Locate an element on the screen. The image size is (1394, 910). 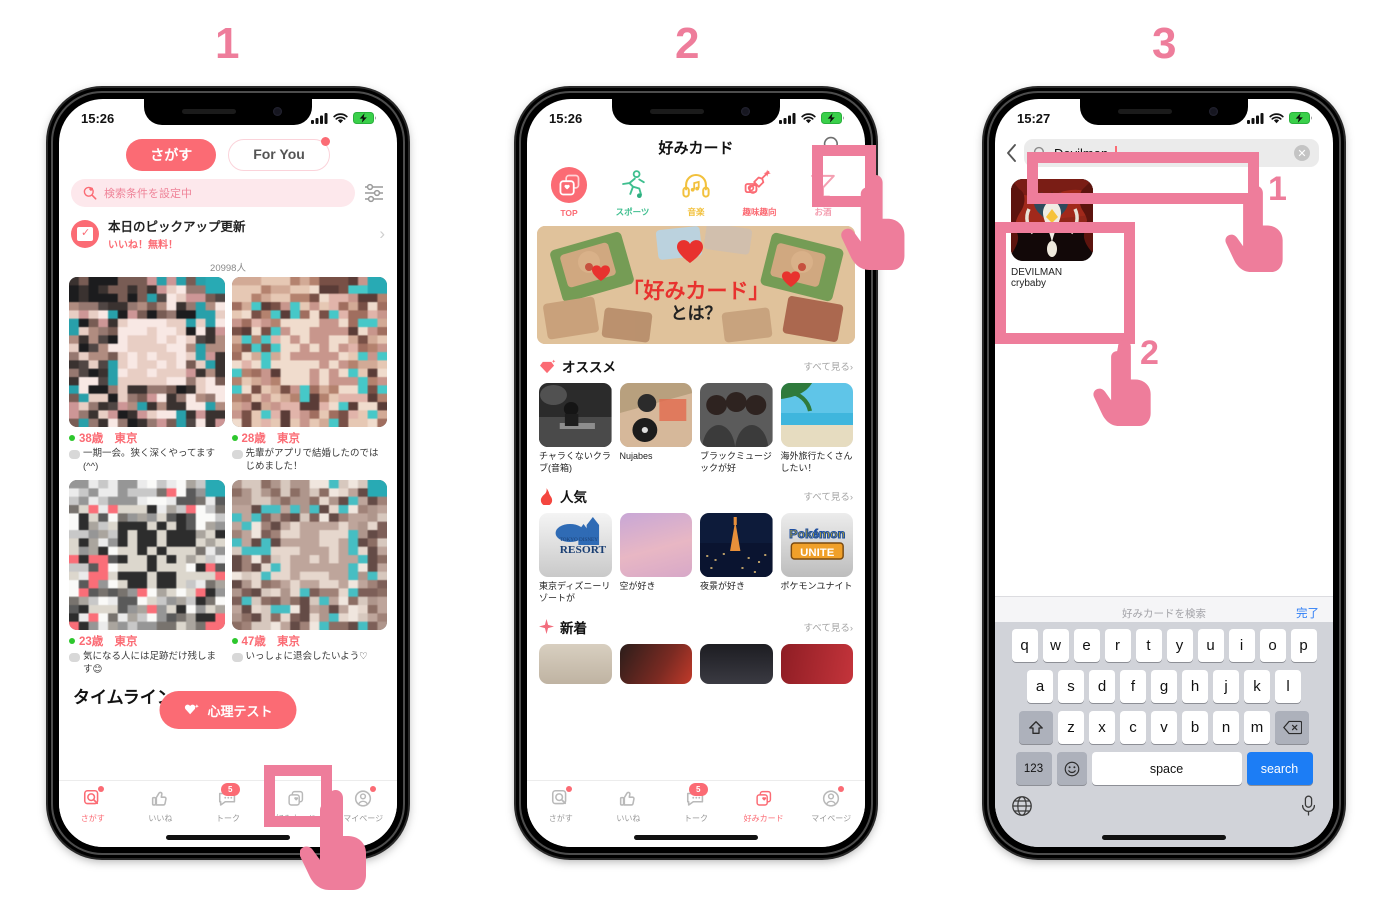
psych-test-button: 心理テスト is located at coordinates (228, 710).